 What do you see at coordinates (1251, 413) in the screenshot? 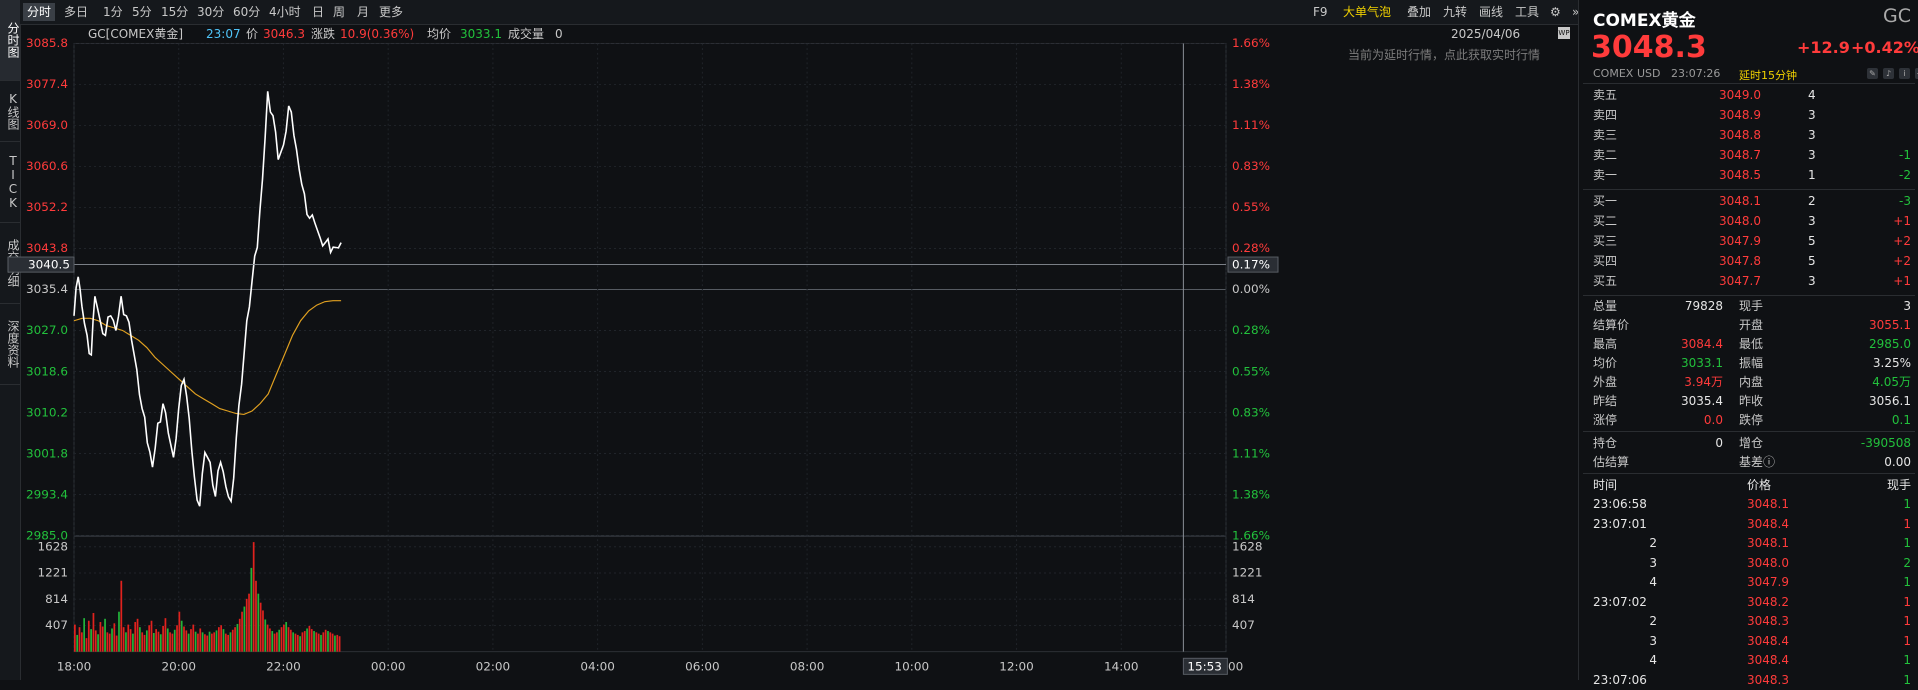
I see `pct-tick-label: 0.83%` at bounding box center [1251, 413].